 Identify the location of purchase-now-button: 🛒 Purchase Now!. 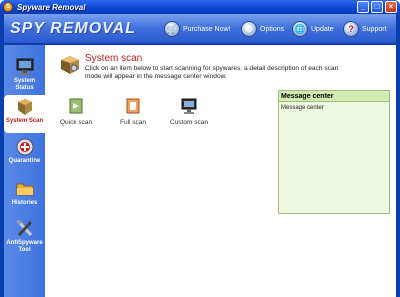
(197, 29).